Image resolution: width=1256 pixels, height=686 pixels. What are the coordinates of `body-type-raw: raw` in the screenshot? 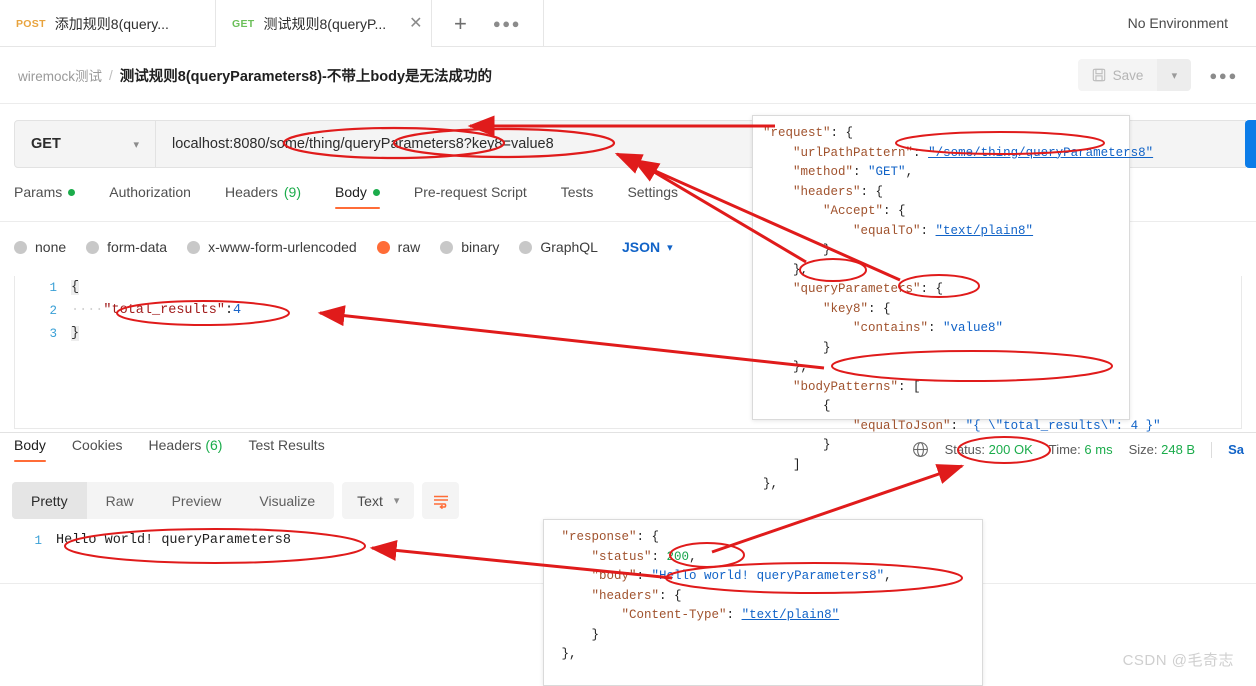 It's located at (398, 247).